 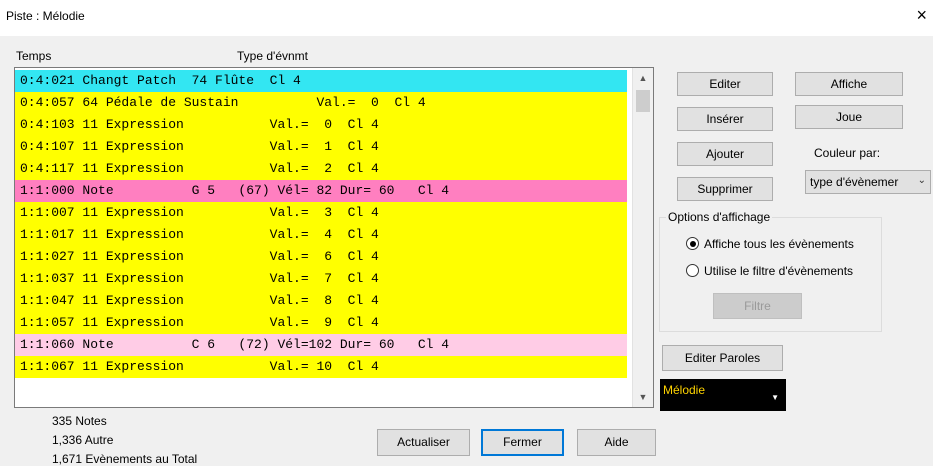 I want to click on chevron-down-icon: ⌄, so click(x=921, y=180).